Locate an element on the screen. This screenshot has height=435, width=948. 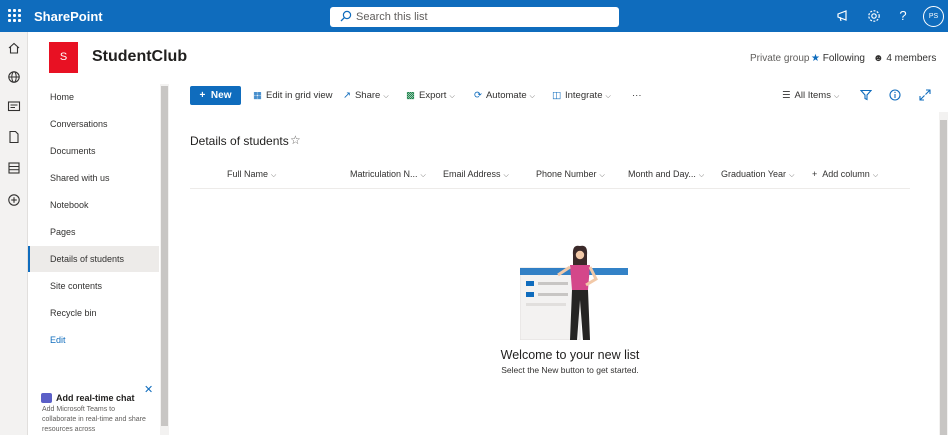
new-label: New is located at coordinates (221, 95).